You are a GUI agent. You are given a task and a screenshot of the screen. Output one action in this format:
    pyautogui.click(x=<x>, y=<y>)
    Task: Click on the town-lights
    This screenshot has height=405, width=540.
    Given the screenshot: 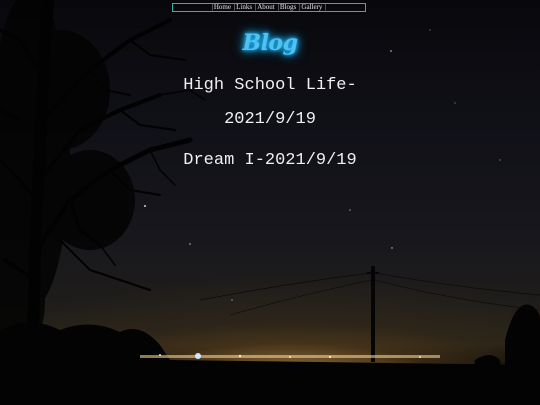 What is the action you would take?
    pyautogui.click(x=290, y=356)
    